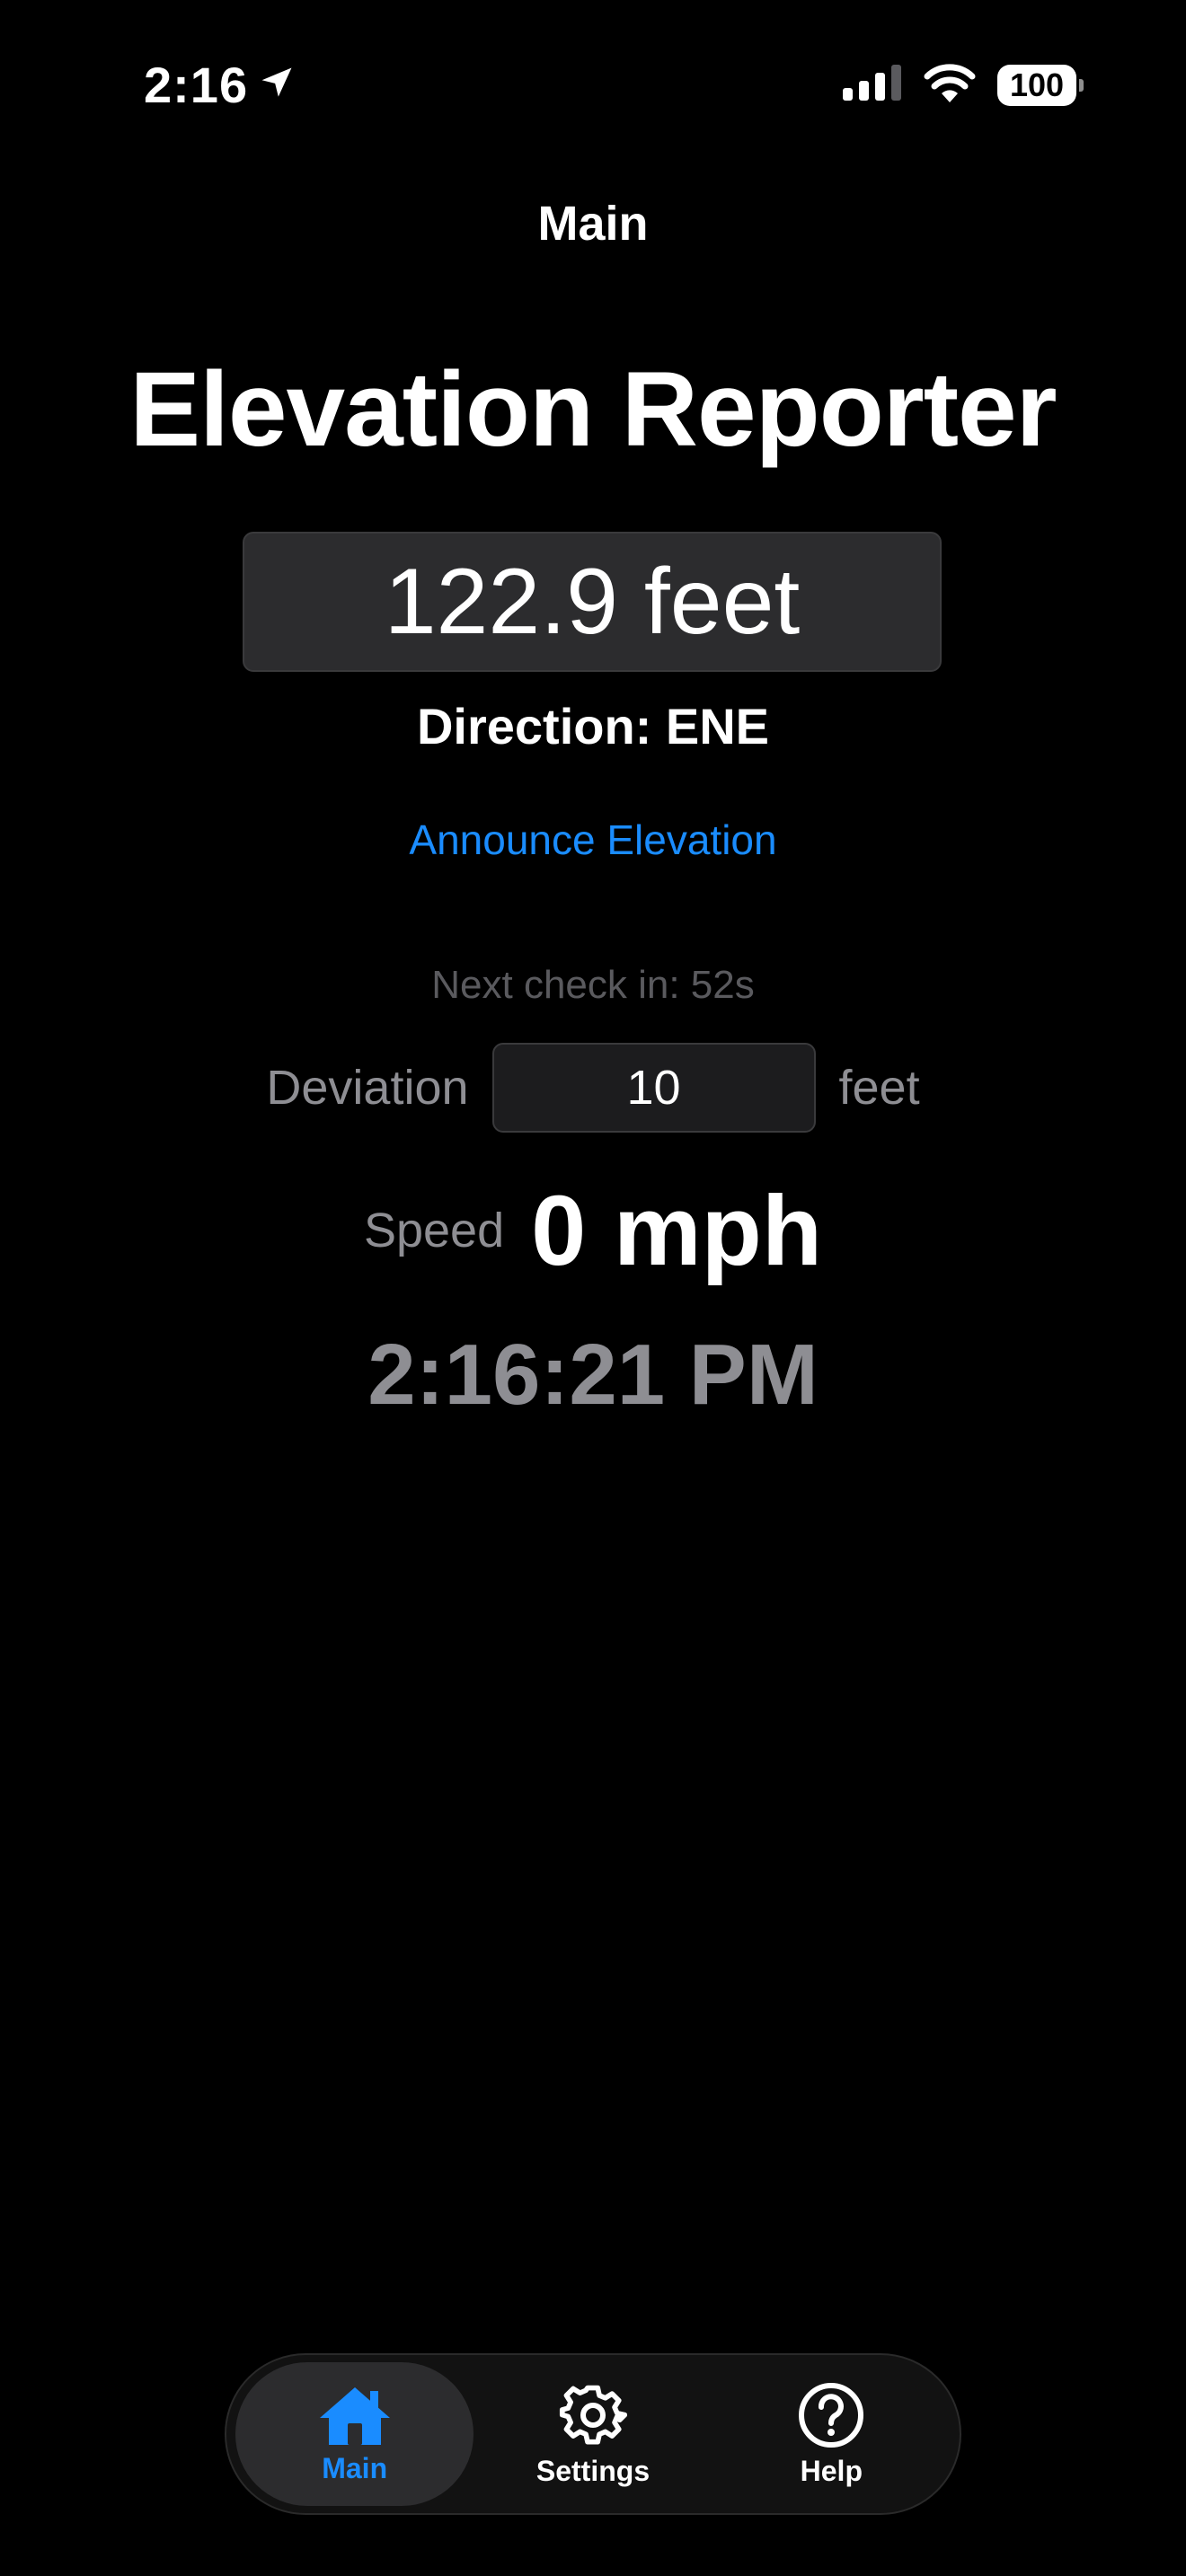 This screenshot has height=2576, width=1186. What do you see at coordinates (593, 2470) in the screenshot?
I see `tab-settings-label: Settings` at bounding box center [593, 2470].